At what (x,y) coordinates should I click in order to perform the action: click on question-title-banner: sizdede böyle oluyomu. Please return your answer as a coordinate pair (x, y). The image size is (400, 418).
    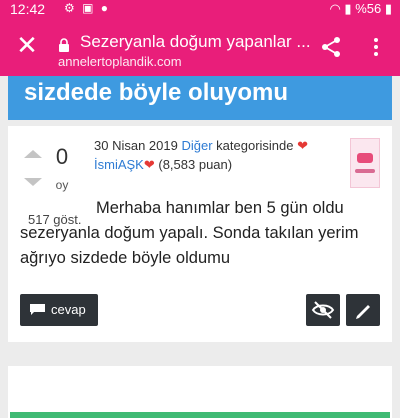
    Looking at the image, I should click on (200, 98).